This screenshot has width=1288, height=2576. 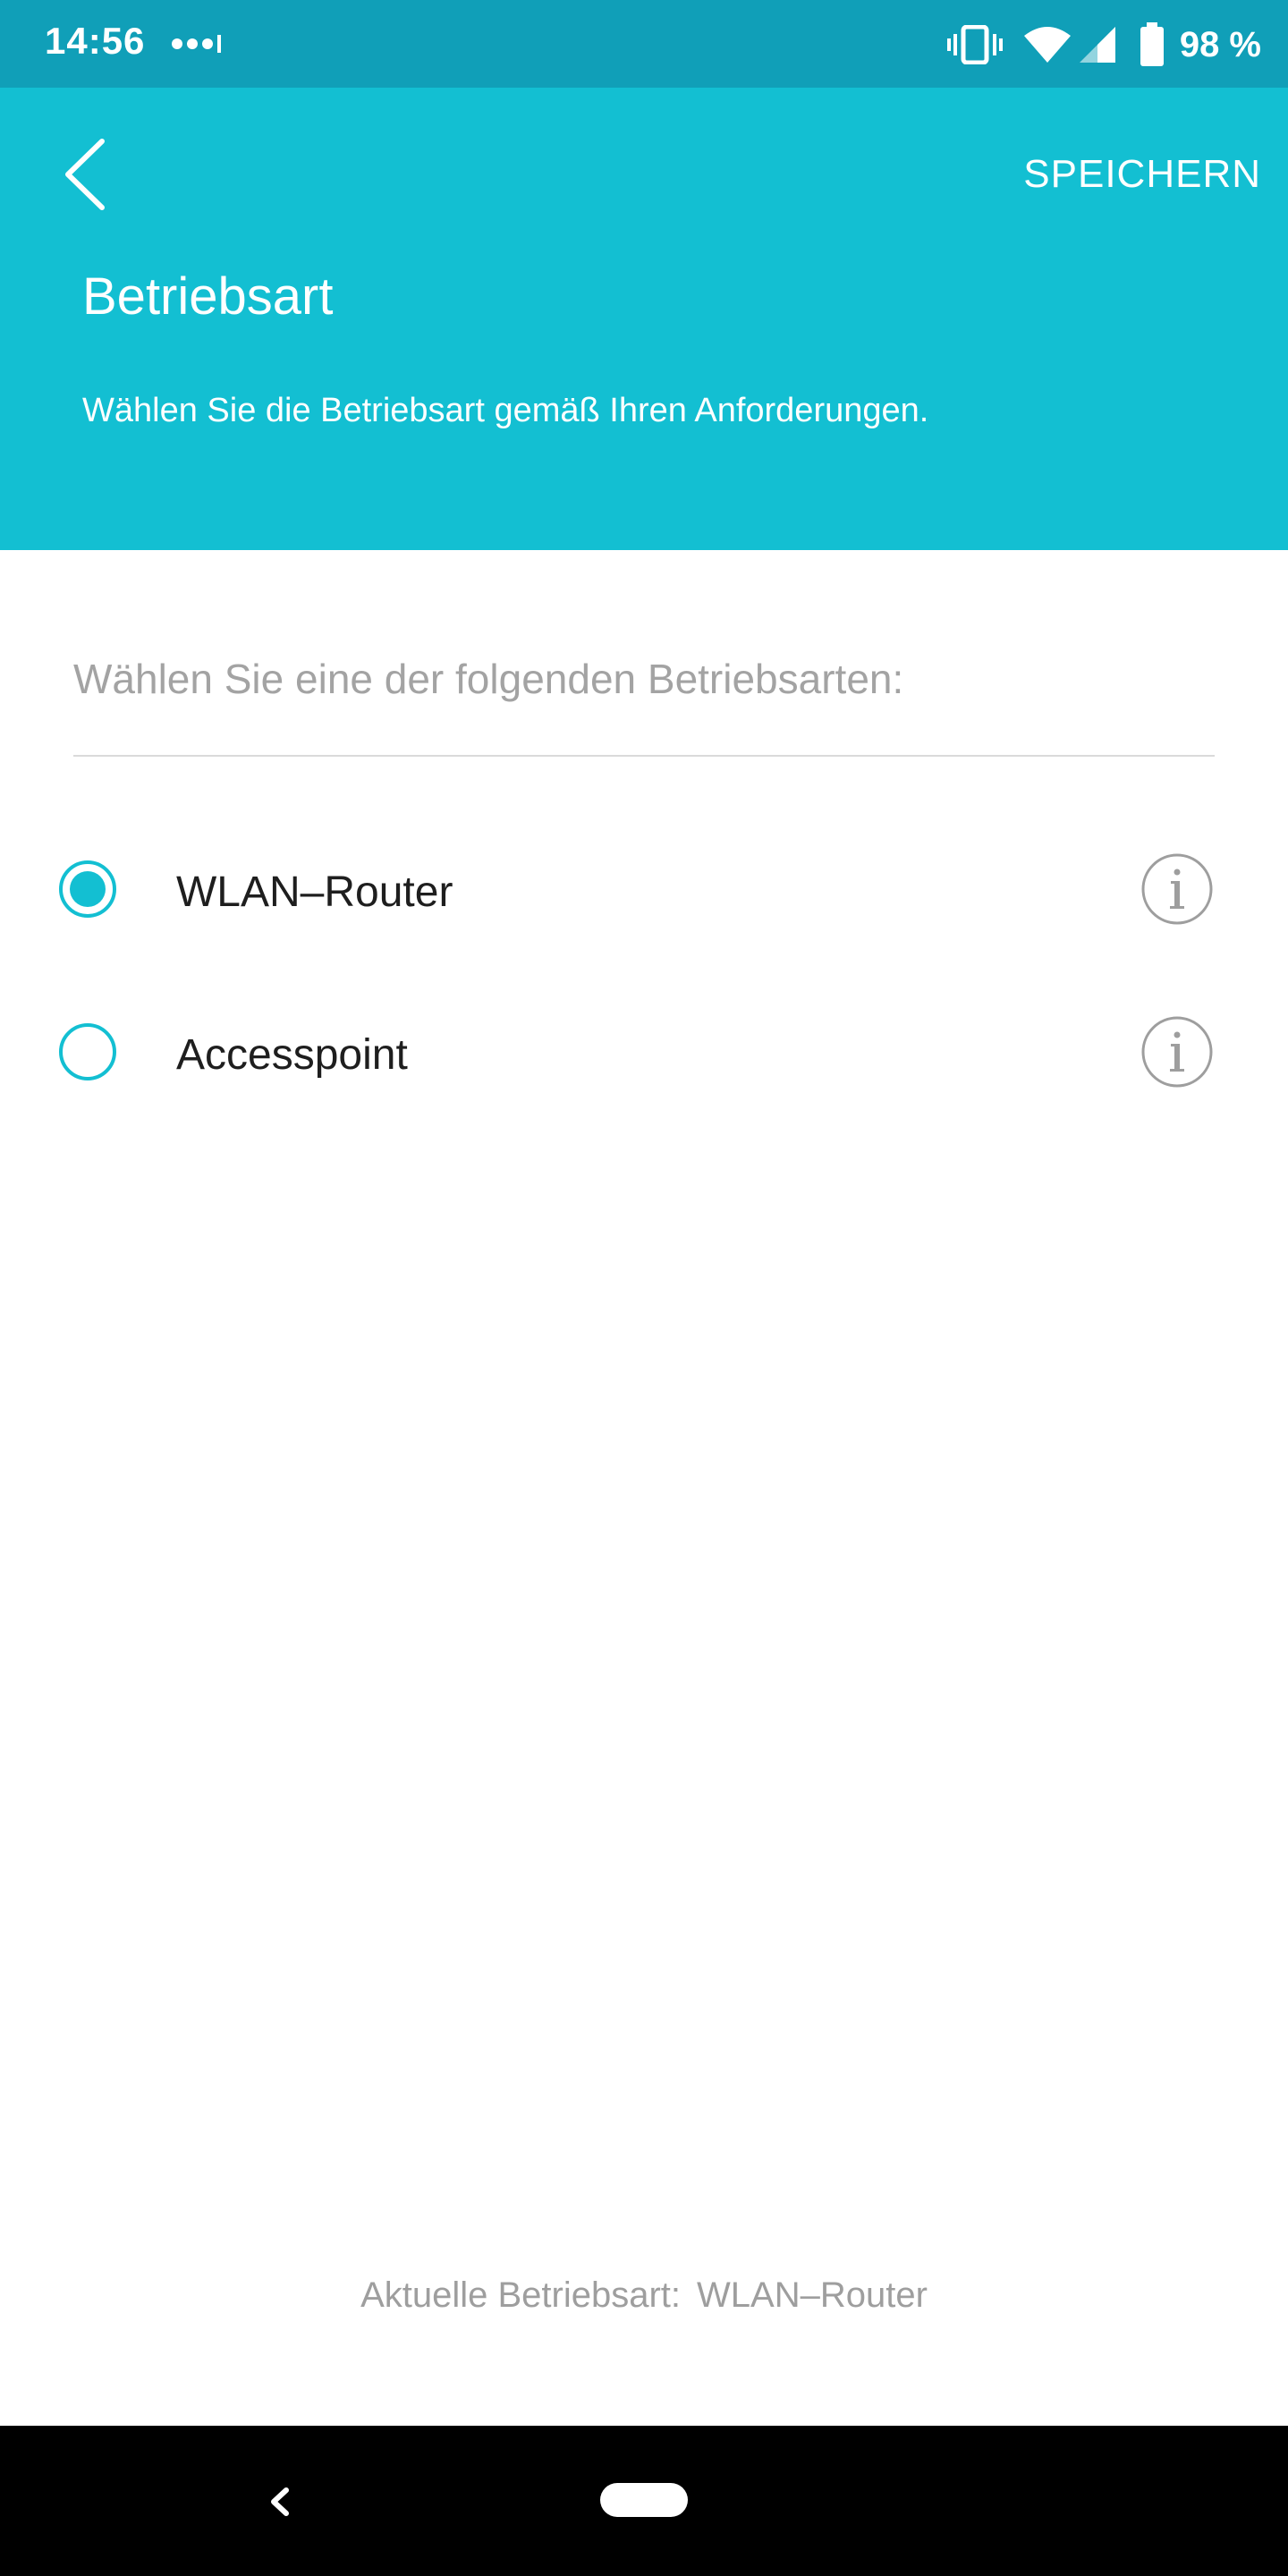 What do you see at coordinates (644, 756) in the screenshot?
I see `divider` at bounding box center [644, 756].